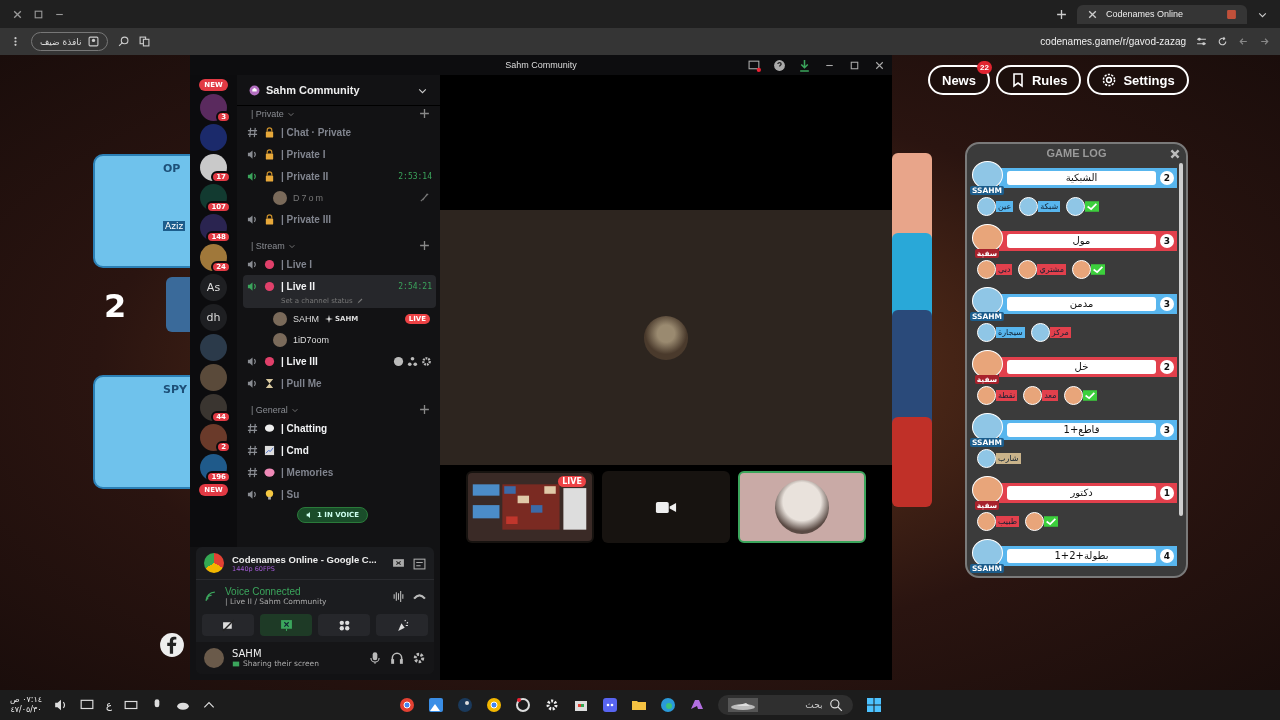 This screenshot has width=1280, height=720. What do you see at coordinates (785, 705) in the screenshot?
I see `search-field: بحث` at bounding box center [785, 705].